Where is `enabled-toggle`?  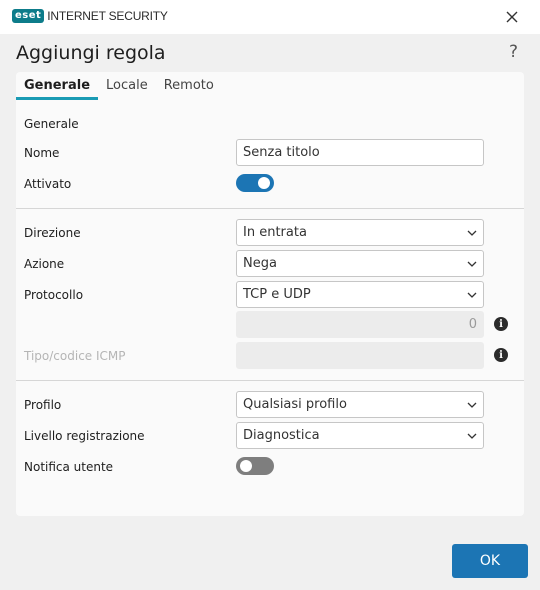
enabled-toggle is located at coordinates (255, 183).